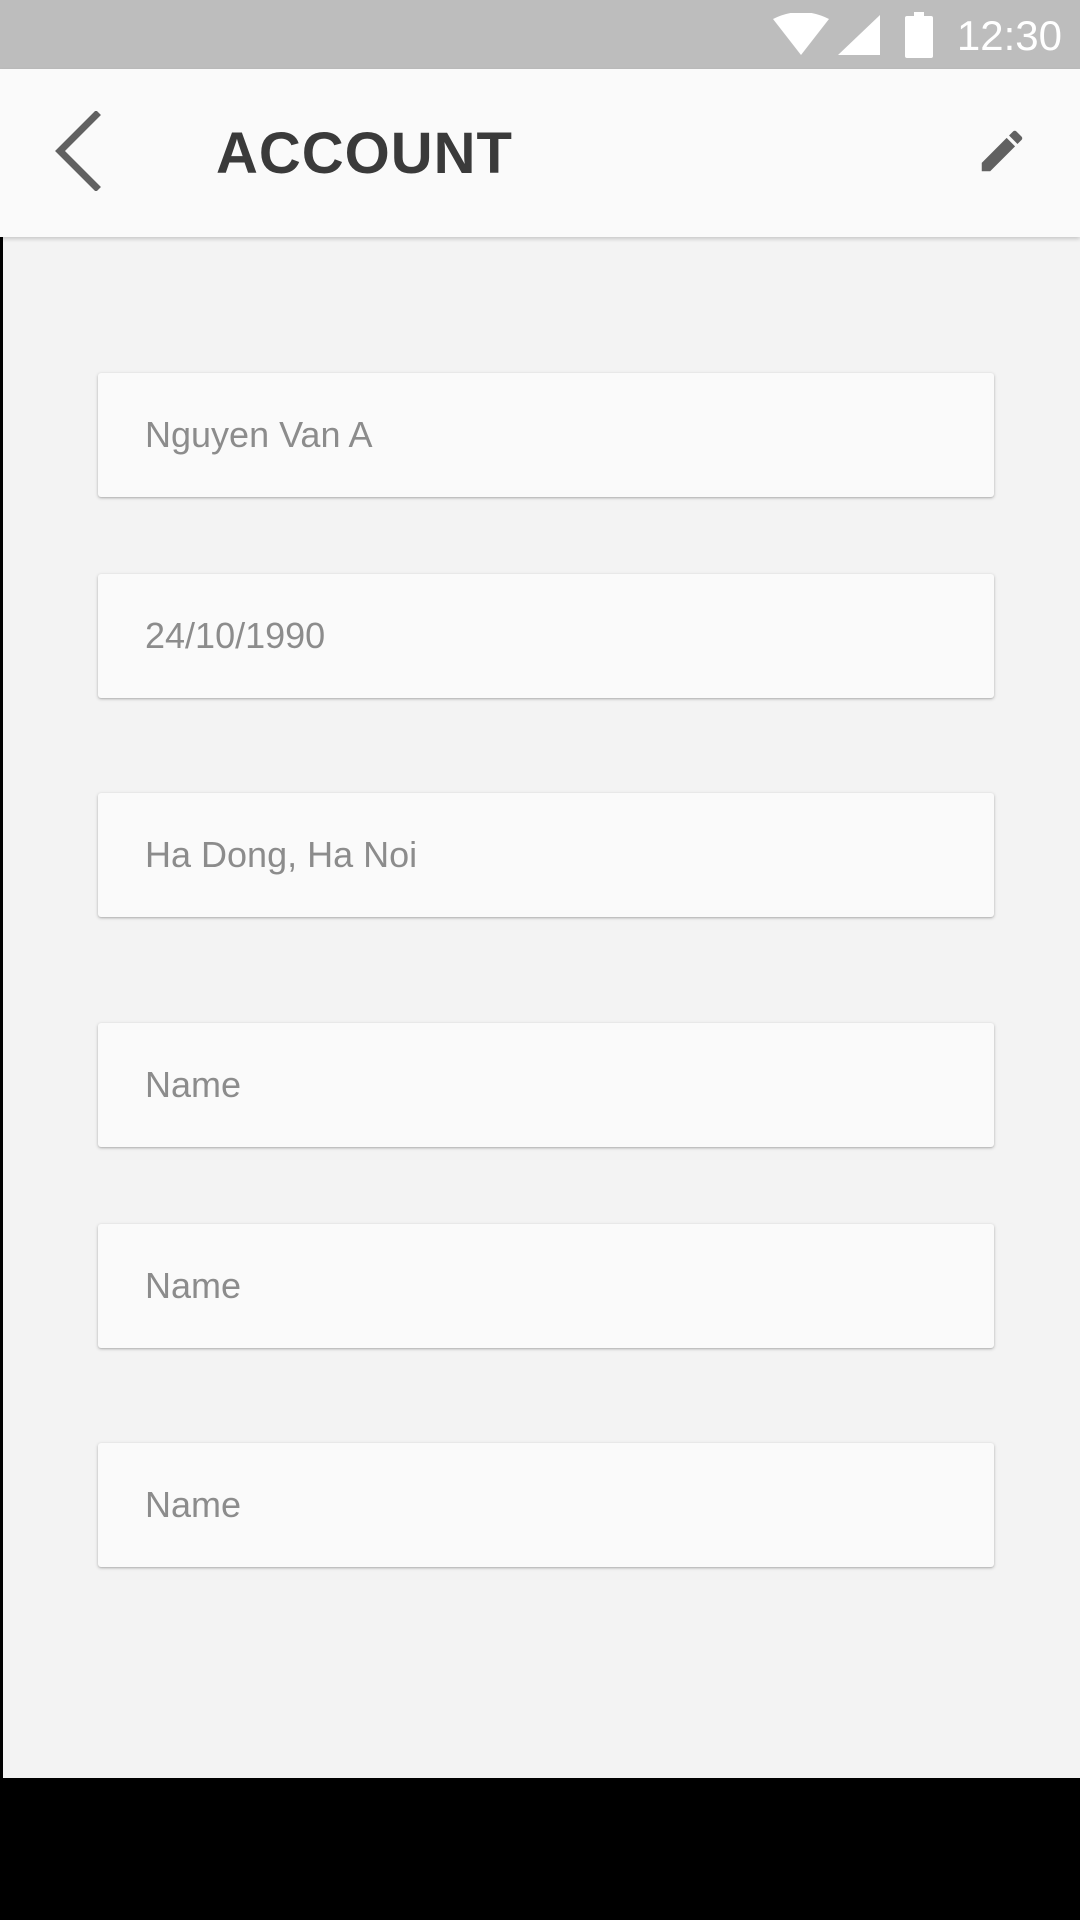 The height and width of the screenshot is (1920, 1080). What do you see at coordinates (259, 434) in the screenshot?
I see `field-value: Nguyen Van A` at bounding box center [259, 434].